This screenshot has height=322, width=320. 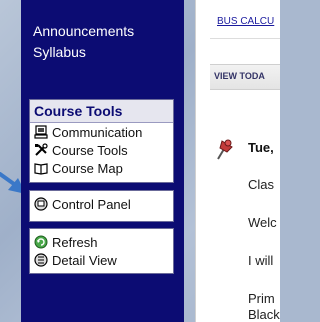 What do you see at coordinates (245, 38) in the screenshot?
I see `divider` at bounding box center [245, 38].